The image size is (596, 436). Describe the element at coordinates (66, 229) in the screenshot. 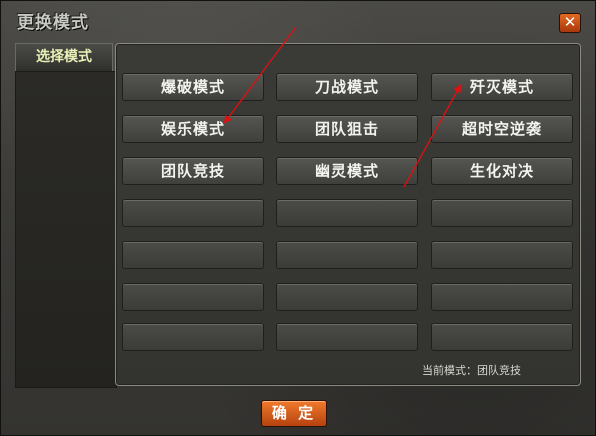

I see `sidebar-panel` at that location.